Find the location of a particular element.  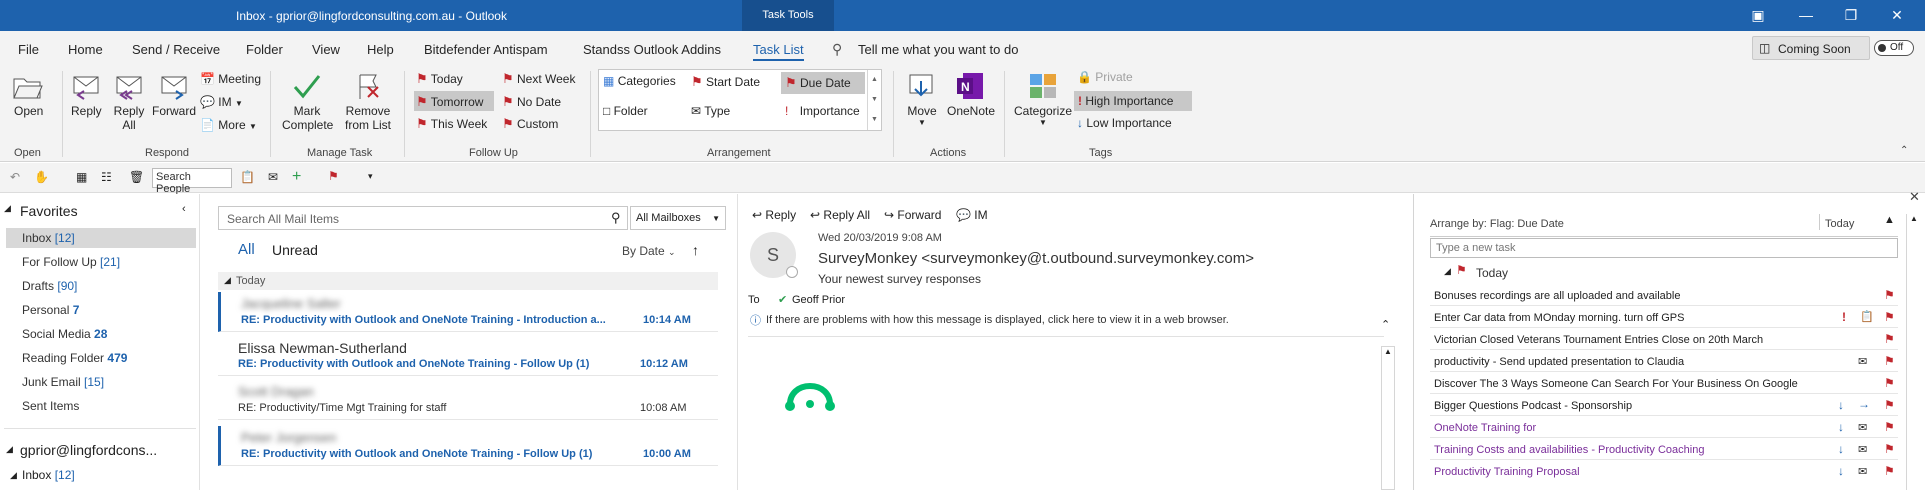

more-button: 📄 More ▼ is located at coordinates (228, 125).